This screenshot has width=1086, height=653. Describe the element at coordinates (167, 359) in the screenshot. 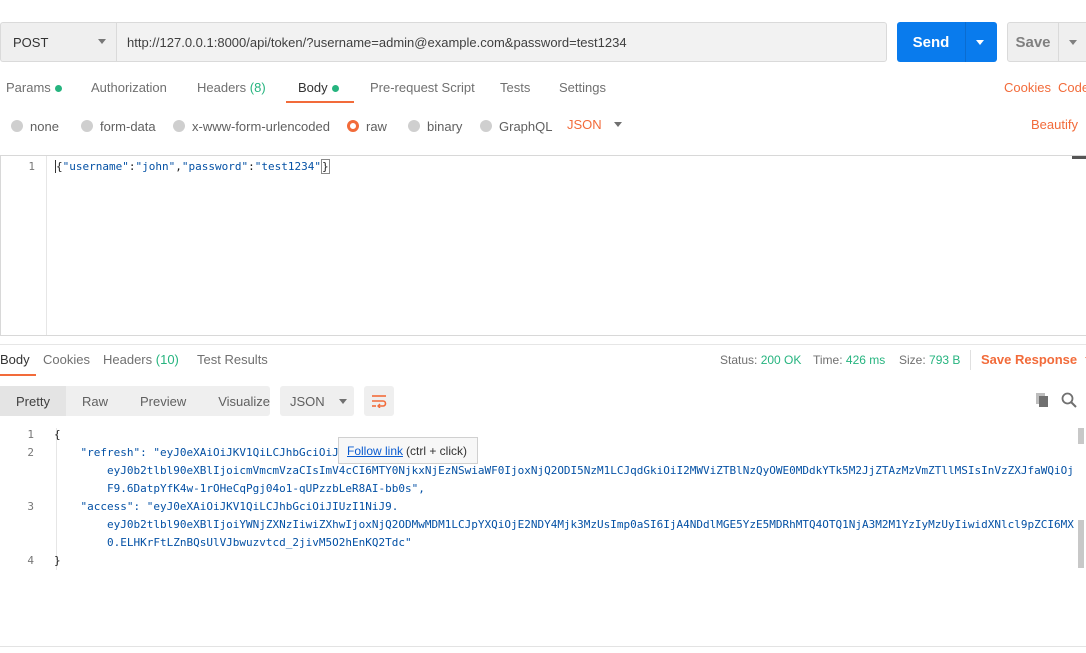

I see `resp-tab-headers-count: (10)` at that location.